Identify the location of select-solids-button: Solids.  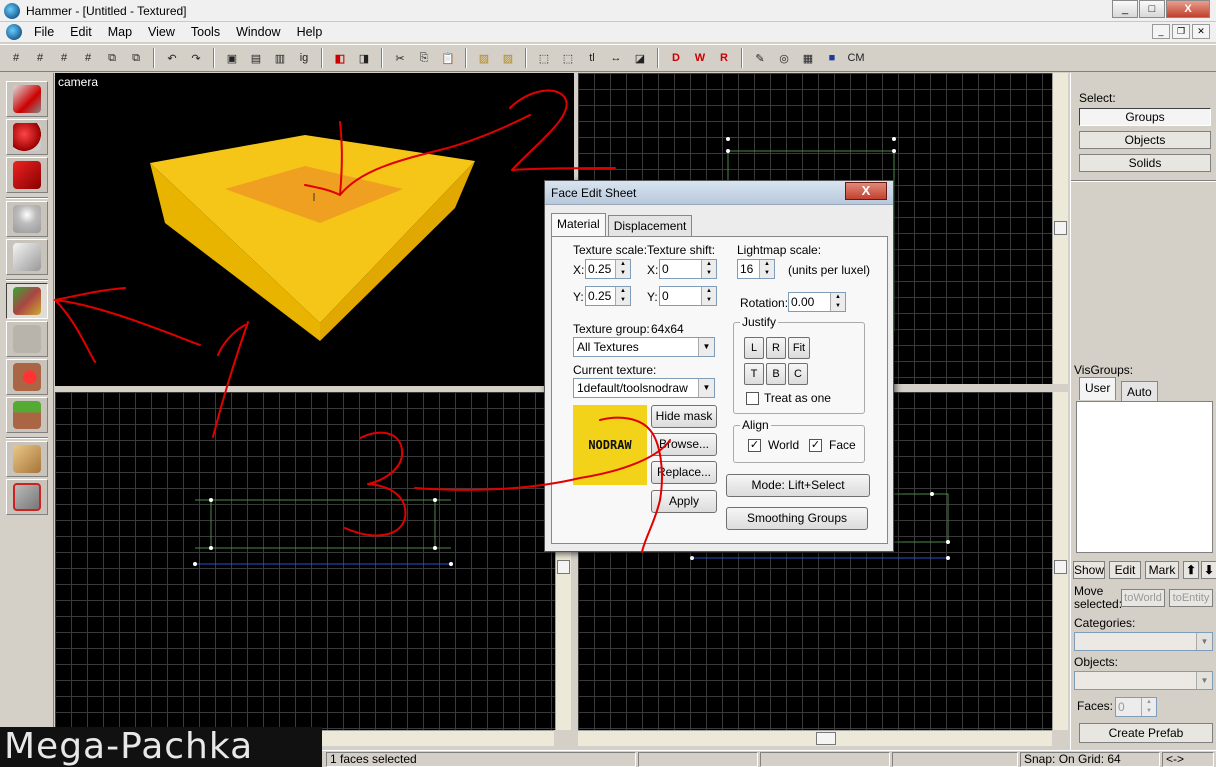
(1145, 163).